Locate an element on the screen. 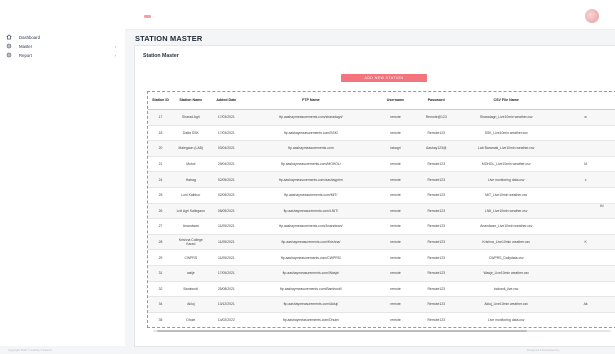 The width and height of the screenshot is (615, 354). table-cell: 17 is located at coordinates (161, 117).